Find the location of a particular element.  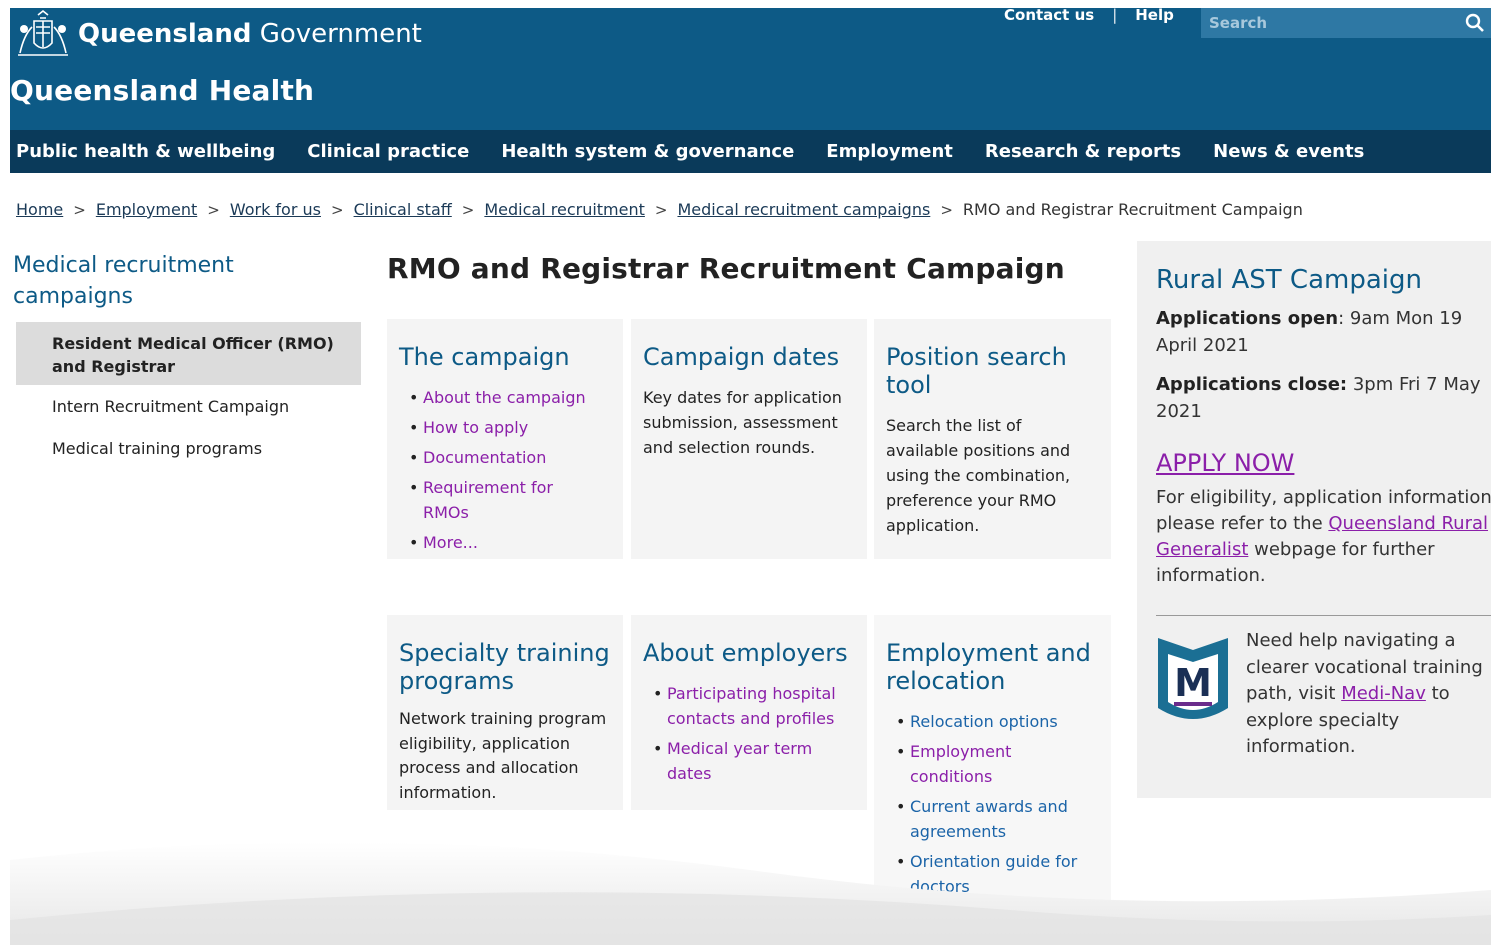

applications-close: Applications close: 3pm Fri 7 May 2021 is located at coordinates (1318, 398).